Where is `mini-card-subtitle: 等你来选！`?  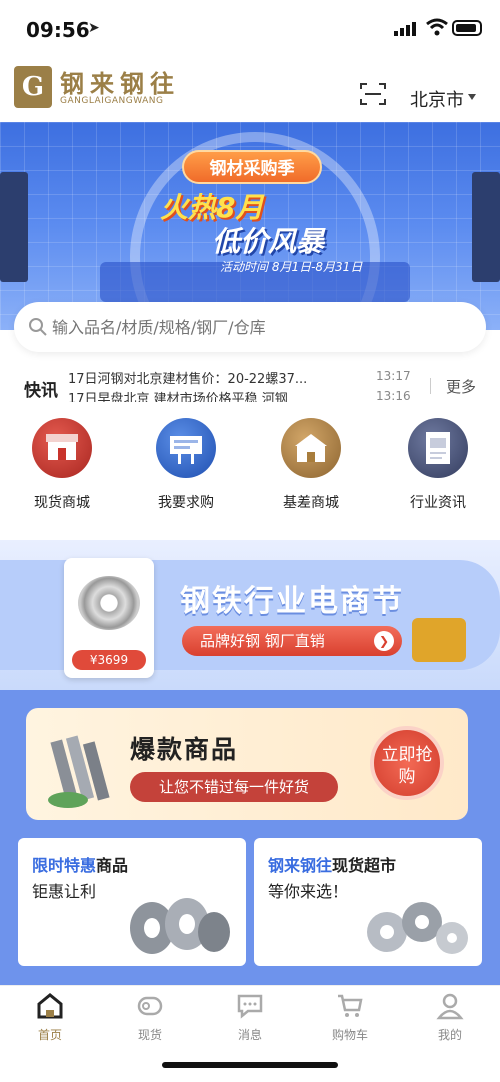
mini-card-subtitle: 等你来选！ is located at coordinates (308, 891).